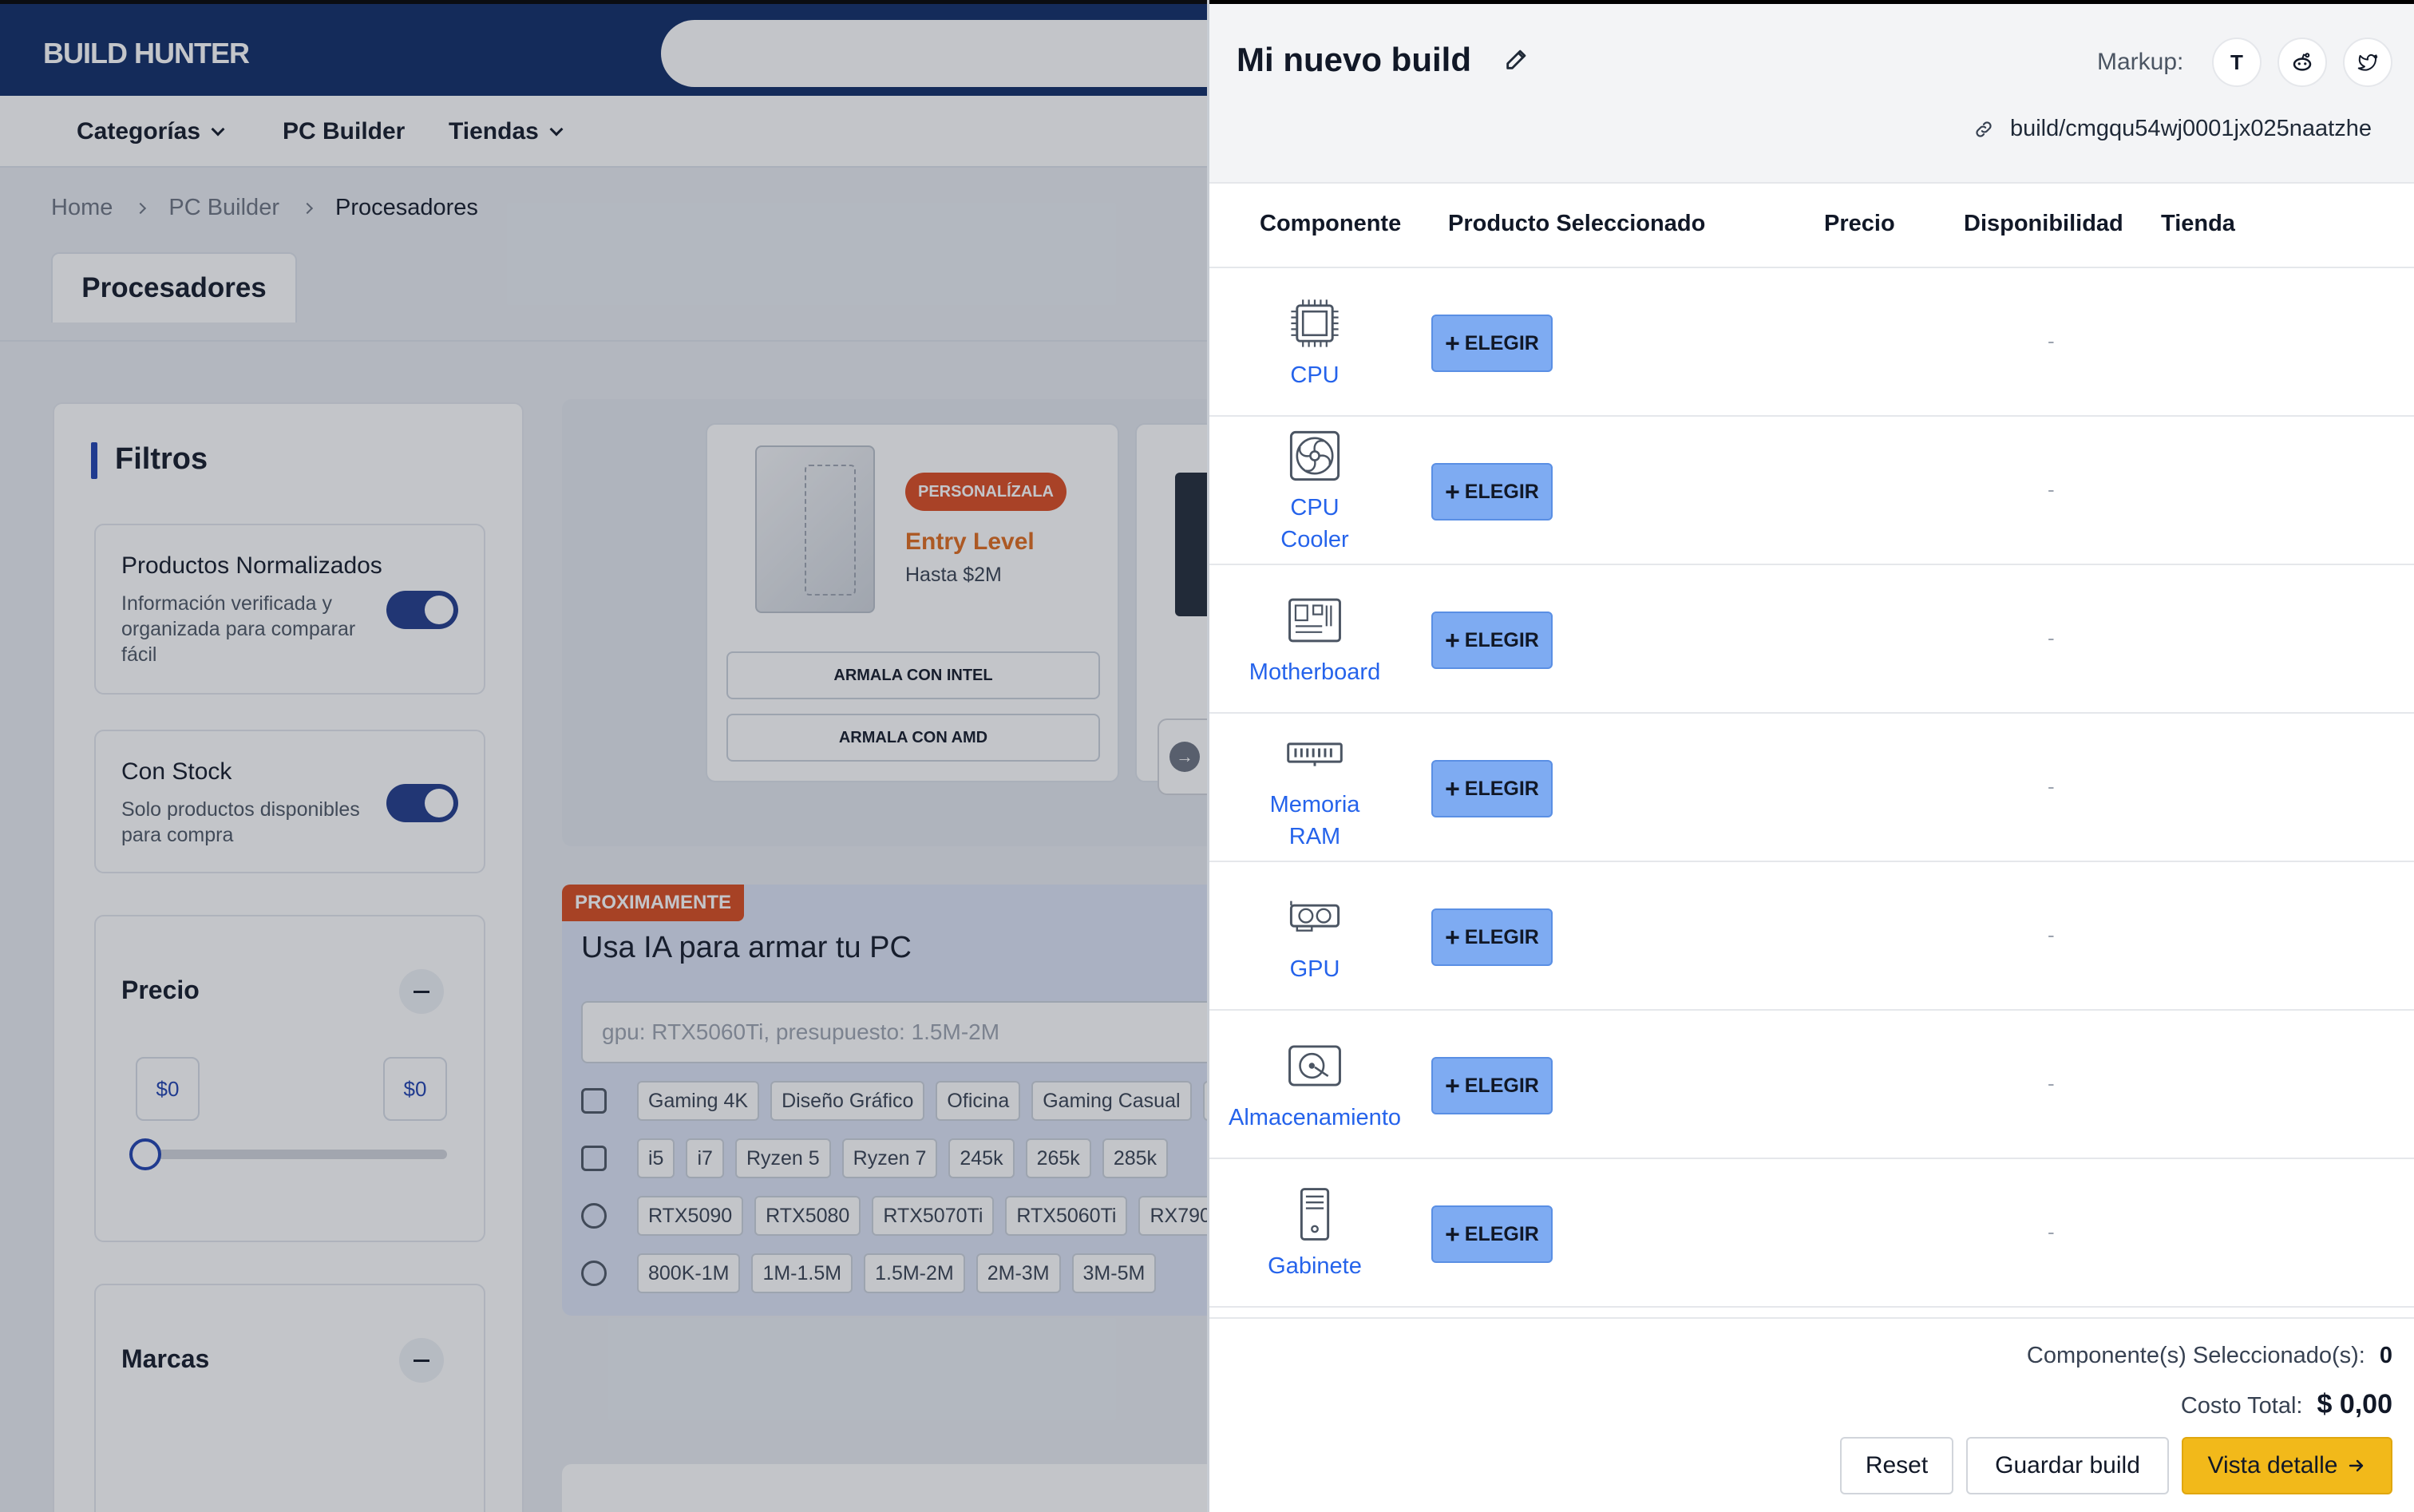 The height and width of the screenshot is (1512, 2414). Describe the element at coordinates (1354, 59) in the screenshot. I see `build-title: Mi nuevo build` at that location.